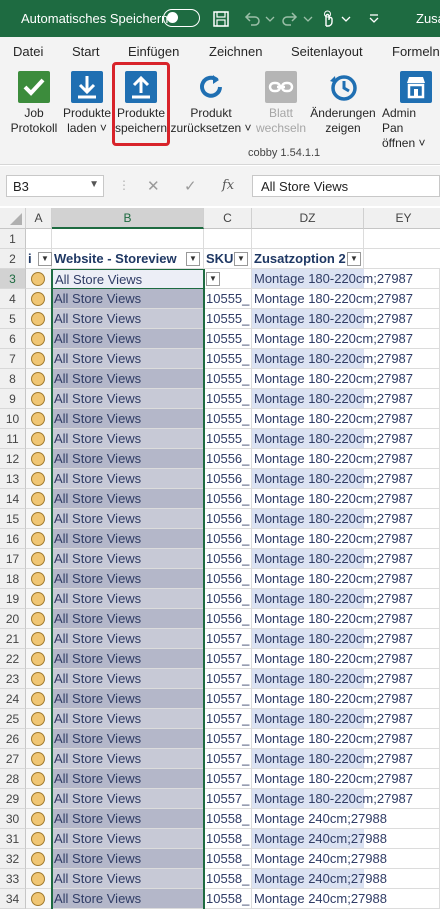 The width and height of the screenshot is (440, 914). What do you see at coordinates (13, 719) in the screenshot?
I see `row-header: 25` at bounding box center [13, 719].